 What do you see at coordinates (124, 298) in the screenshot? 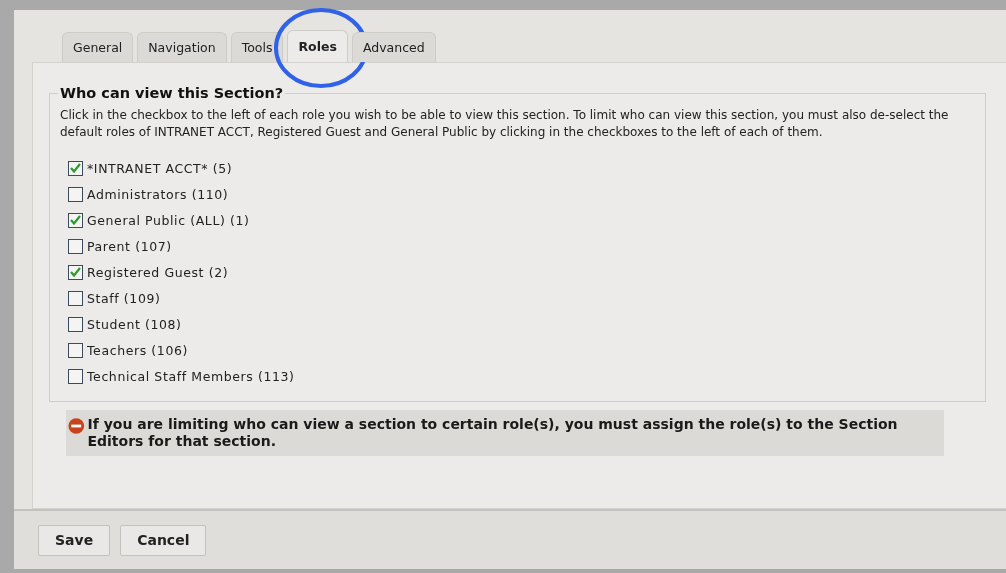
I see `role-label: Staff (109)` at bounding box center [124, 298].